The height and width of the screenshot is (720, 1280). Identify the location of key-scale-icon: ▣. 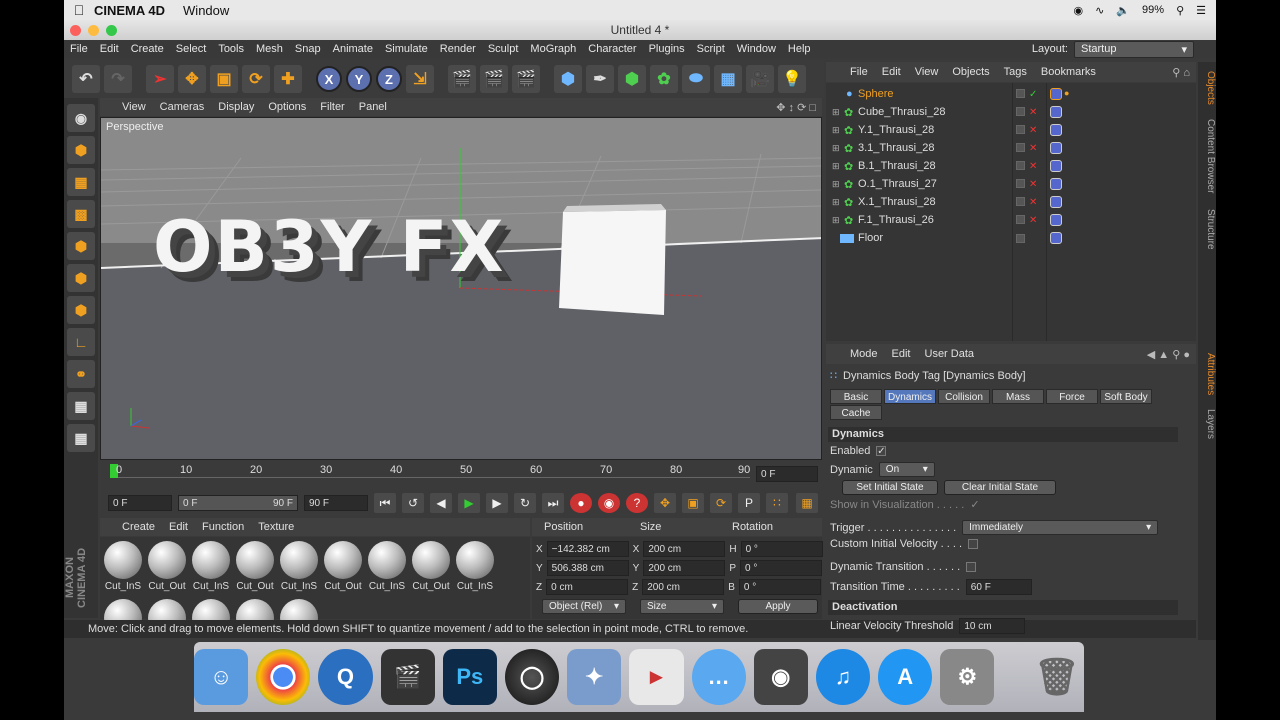
(693, 503).